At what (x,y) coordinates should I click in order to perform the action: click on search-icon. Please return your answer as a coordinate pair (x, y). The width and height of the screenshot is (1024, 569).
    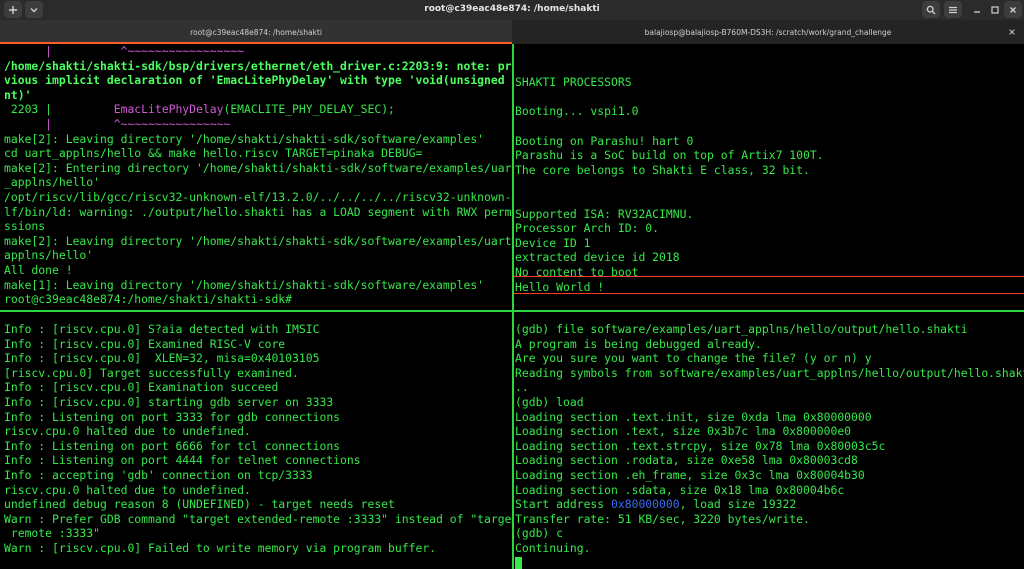
    Looking at the image, I should click on (931, 9).